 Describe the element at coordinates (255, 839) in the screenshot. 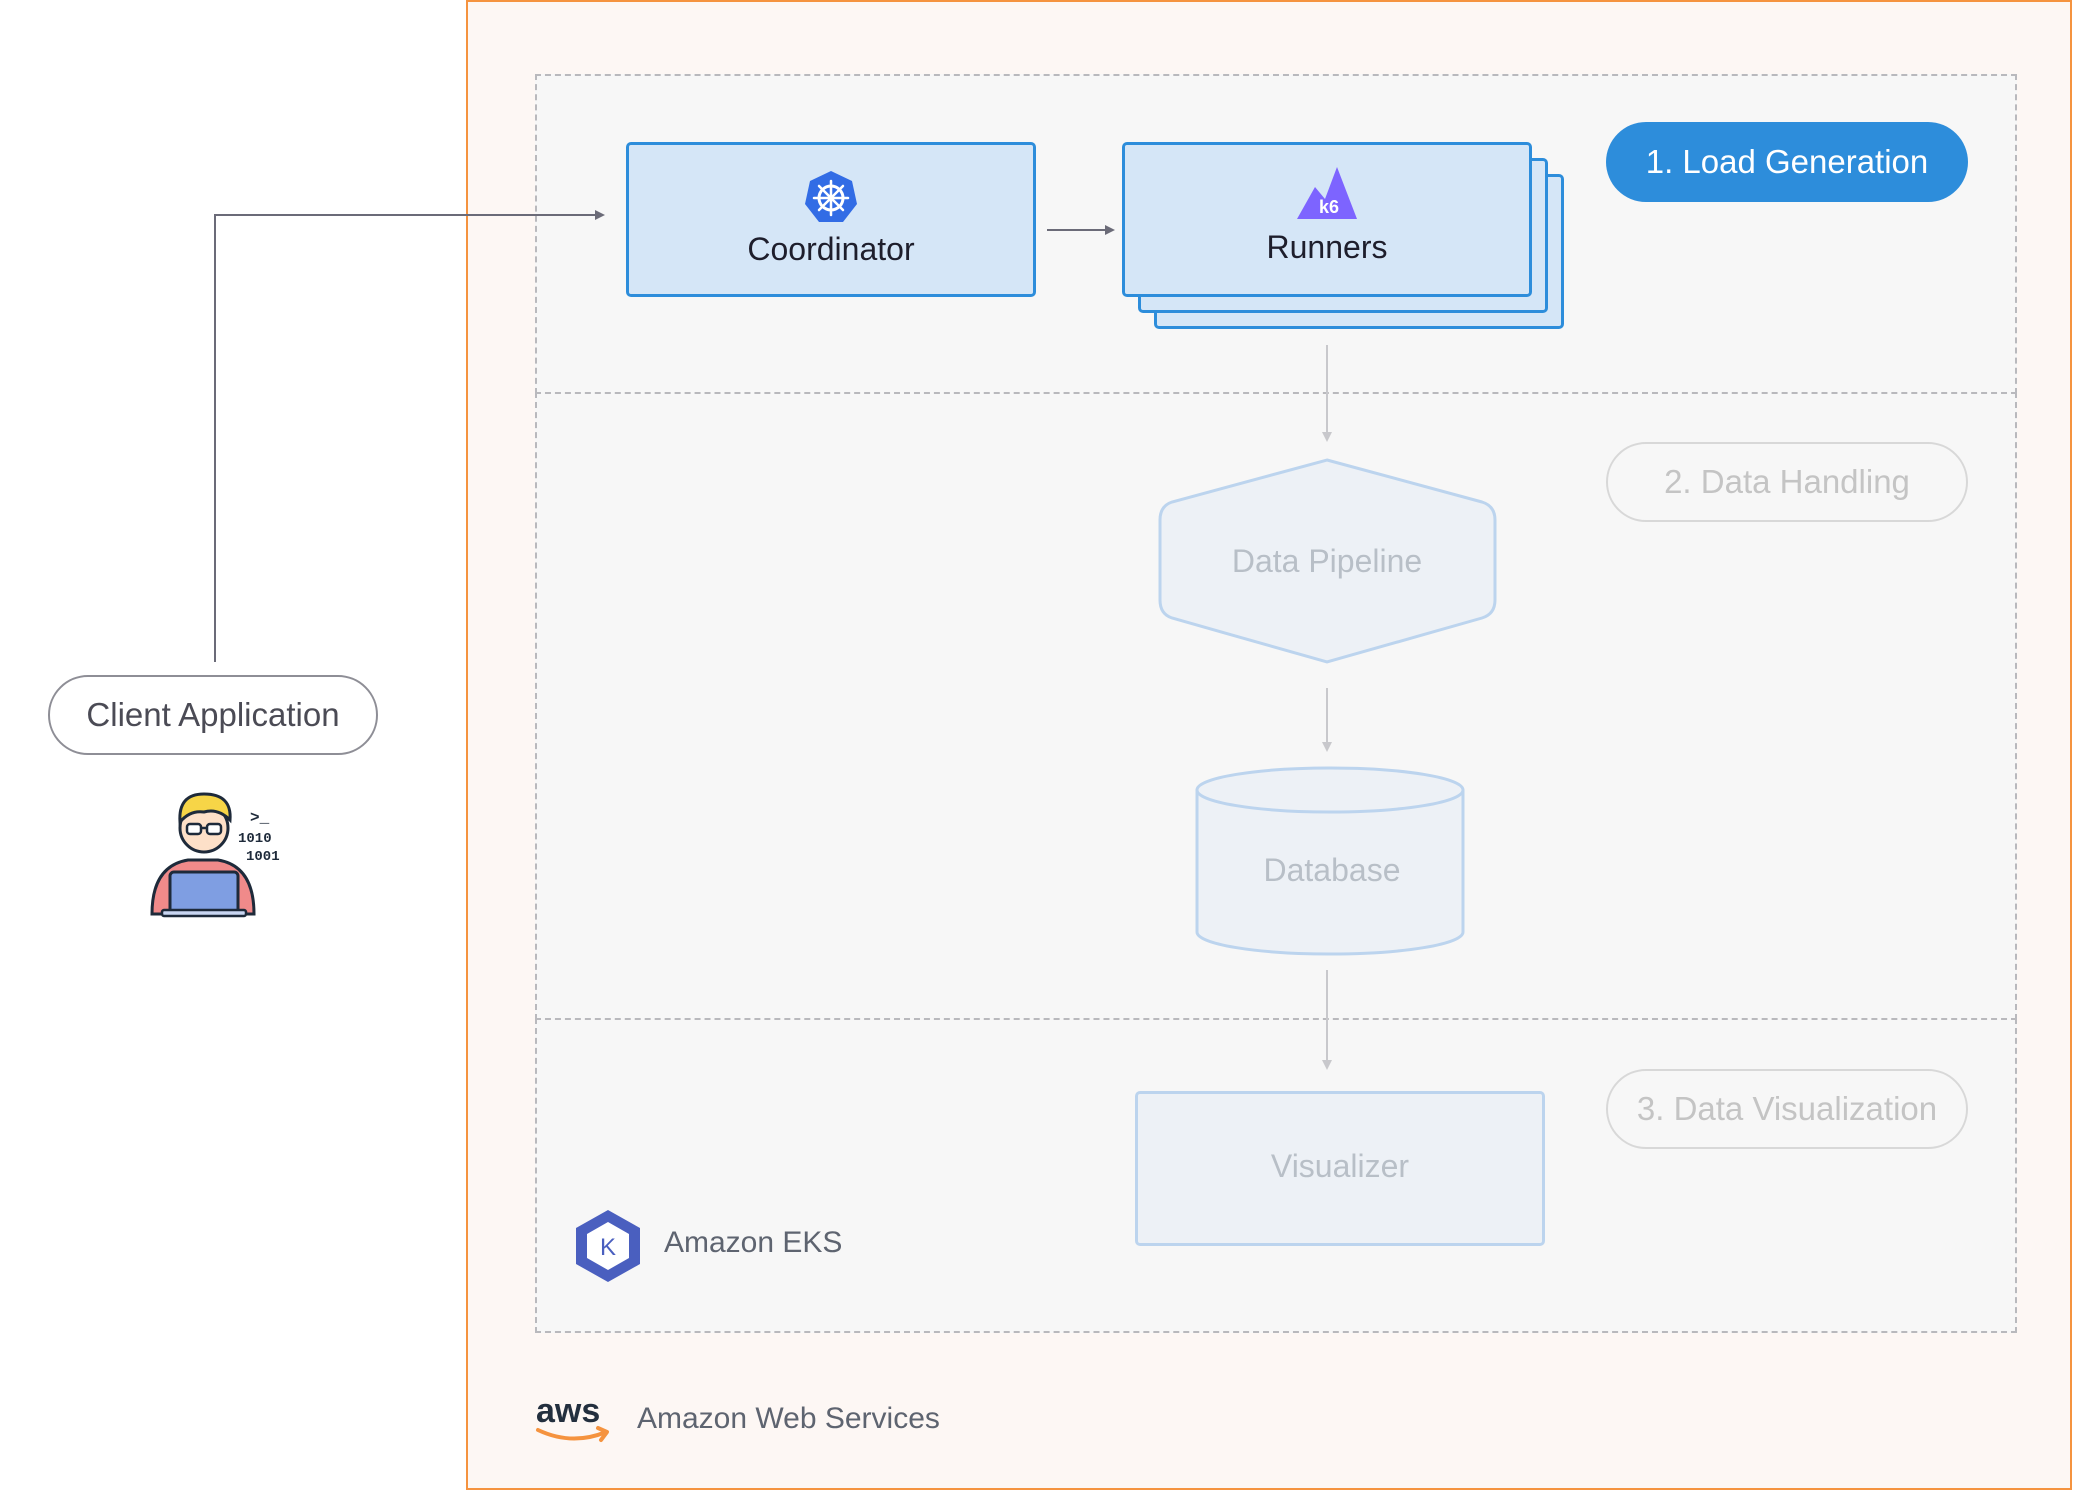

I see `svg-text: 1010` at that location.